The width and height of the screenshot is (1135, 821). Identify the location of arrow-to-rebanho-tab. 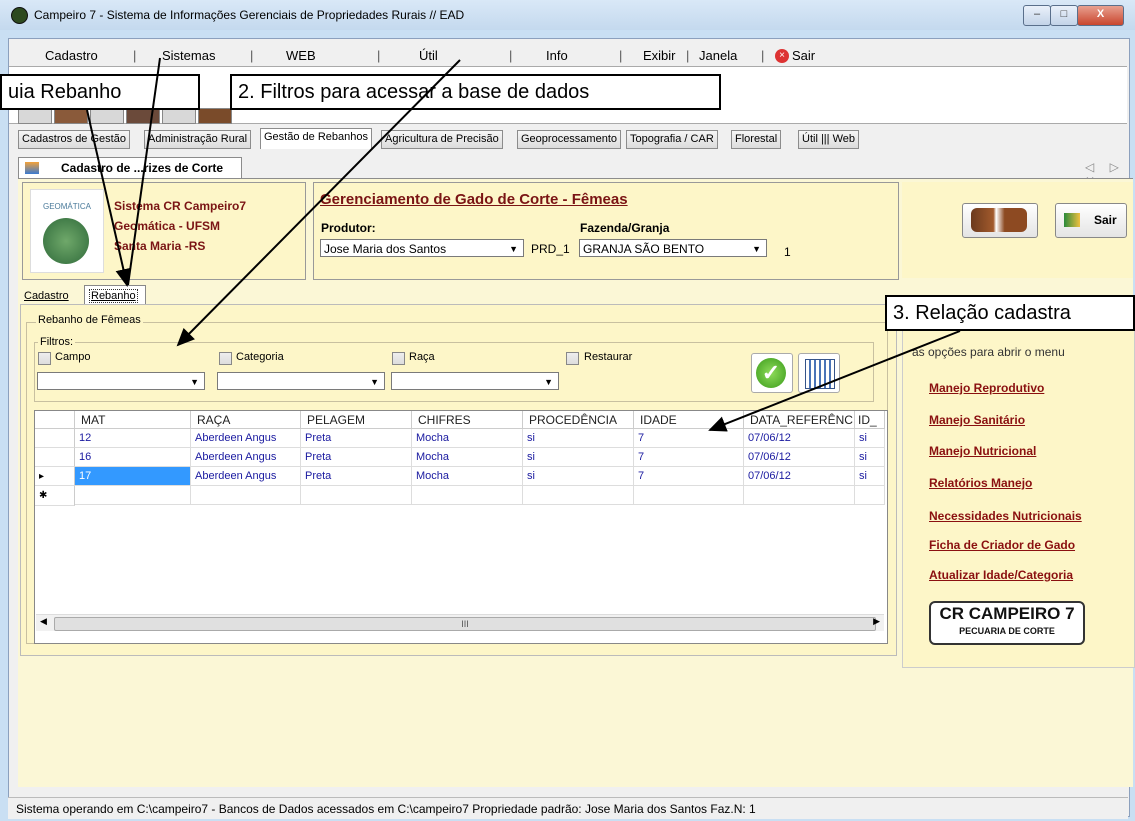
(109, 198).